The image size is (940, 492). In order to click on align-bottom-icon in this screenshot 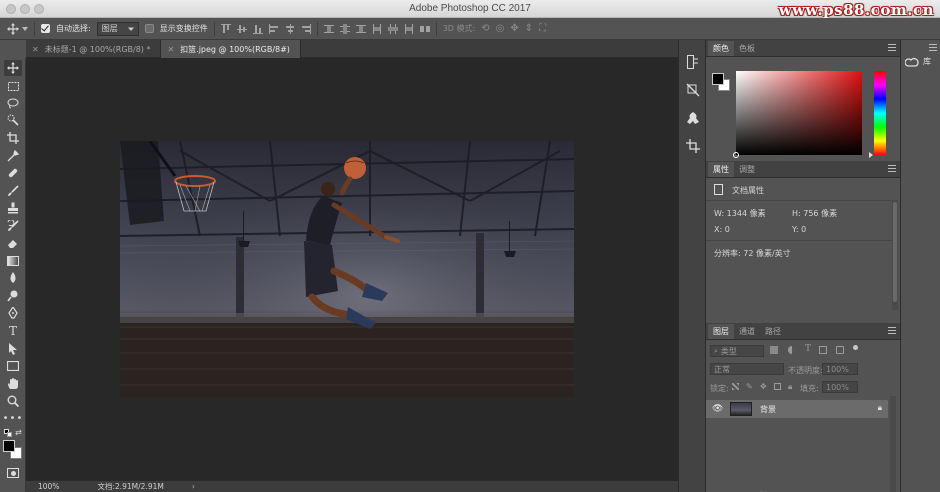, I will do `click(257, 29)`.